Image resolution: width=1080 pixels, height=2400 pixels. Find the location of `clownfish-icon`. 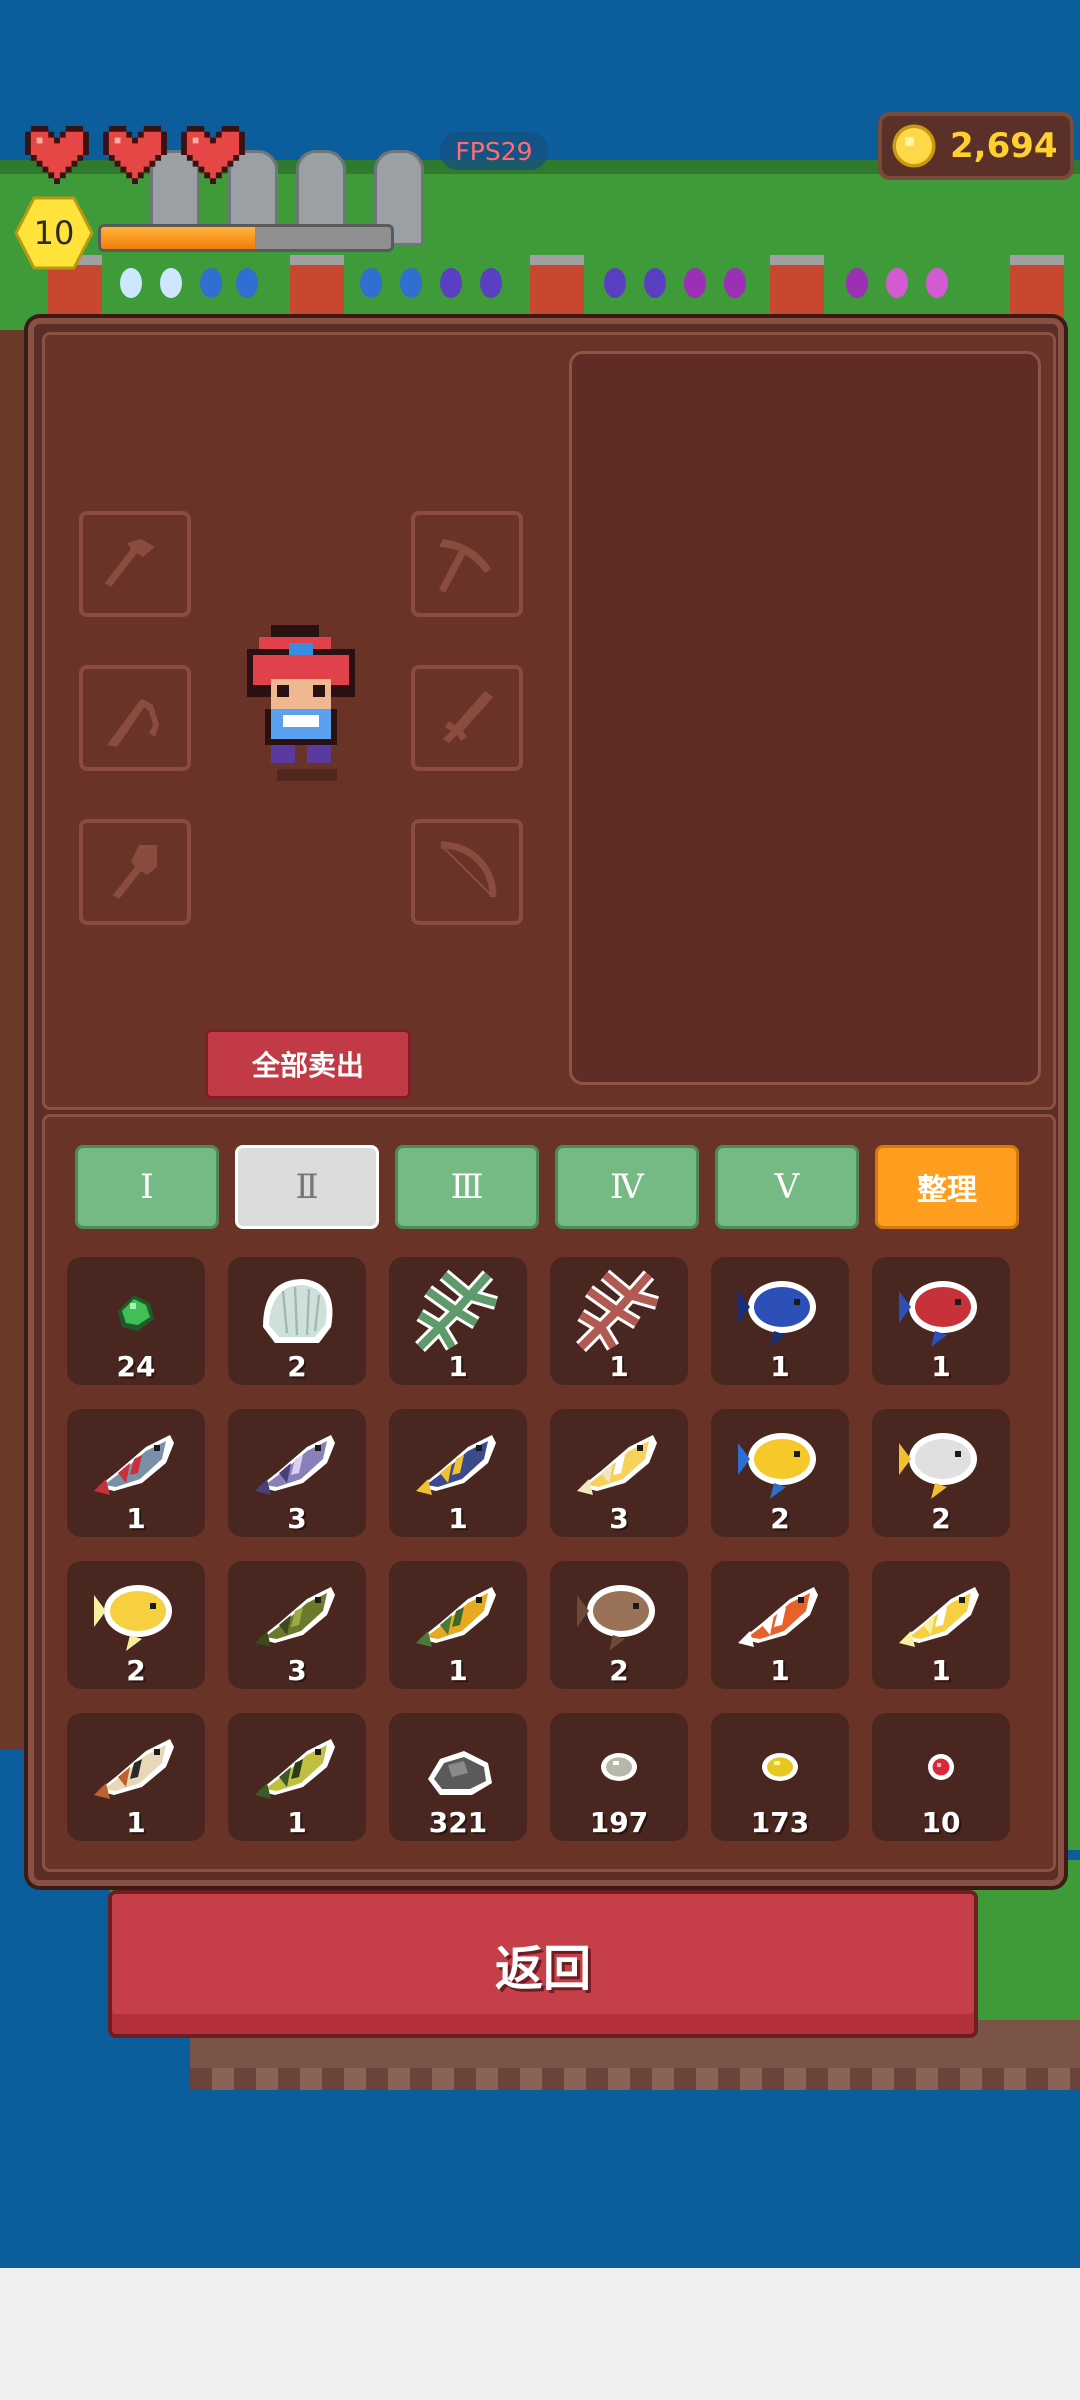

clownfish-icon is located at coordinates (780, 1614).